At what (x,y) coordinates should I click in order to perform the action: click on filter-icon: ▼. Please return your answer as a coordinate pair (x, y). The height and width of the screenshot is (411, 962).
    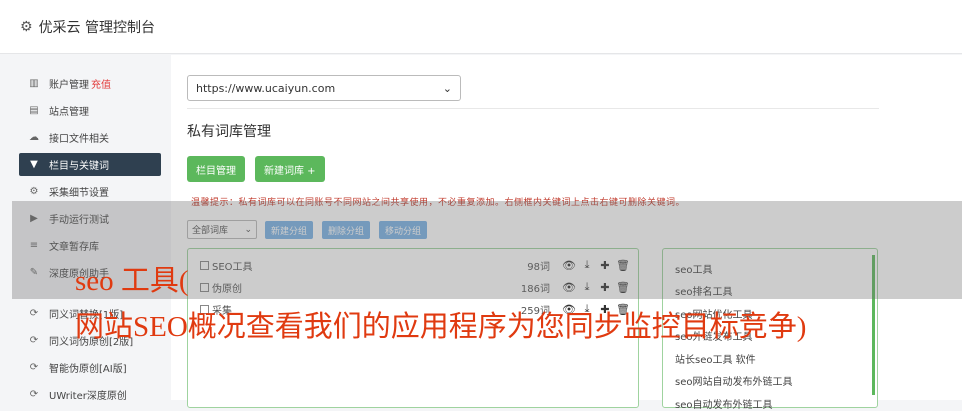
    Looking at the image, I should click on (34, 164).